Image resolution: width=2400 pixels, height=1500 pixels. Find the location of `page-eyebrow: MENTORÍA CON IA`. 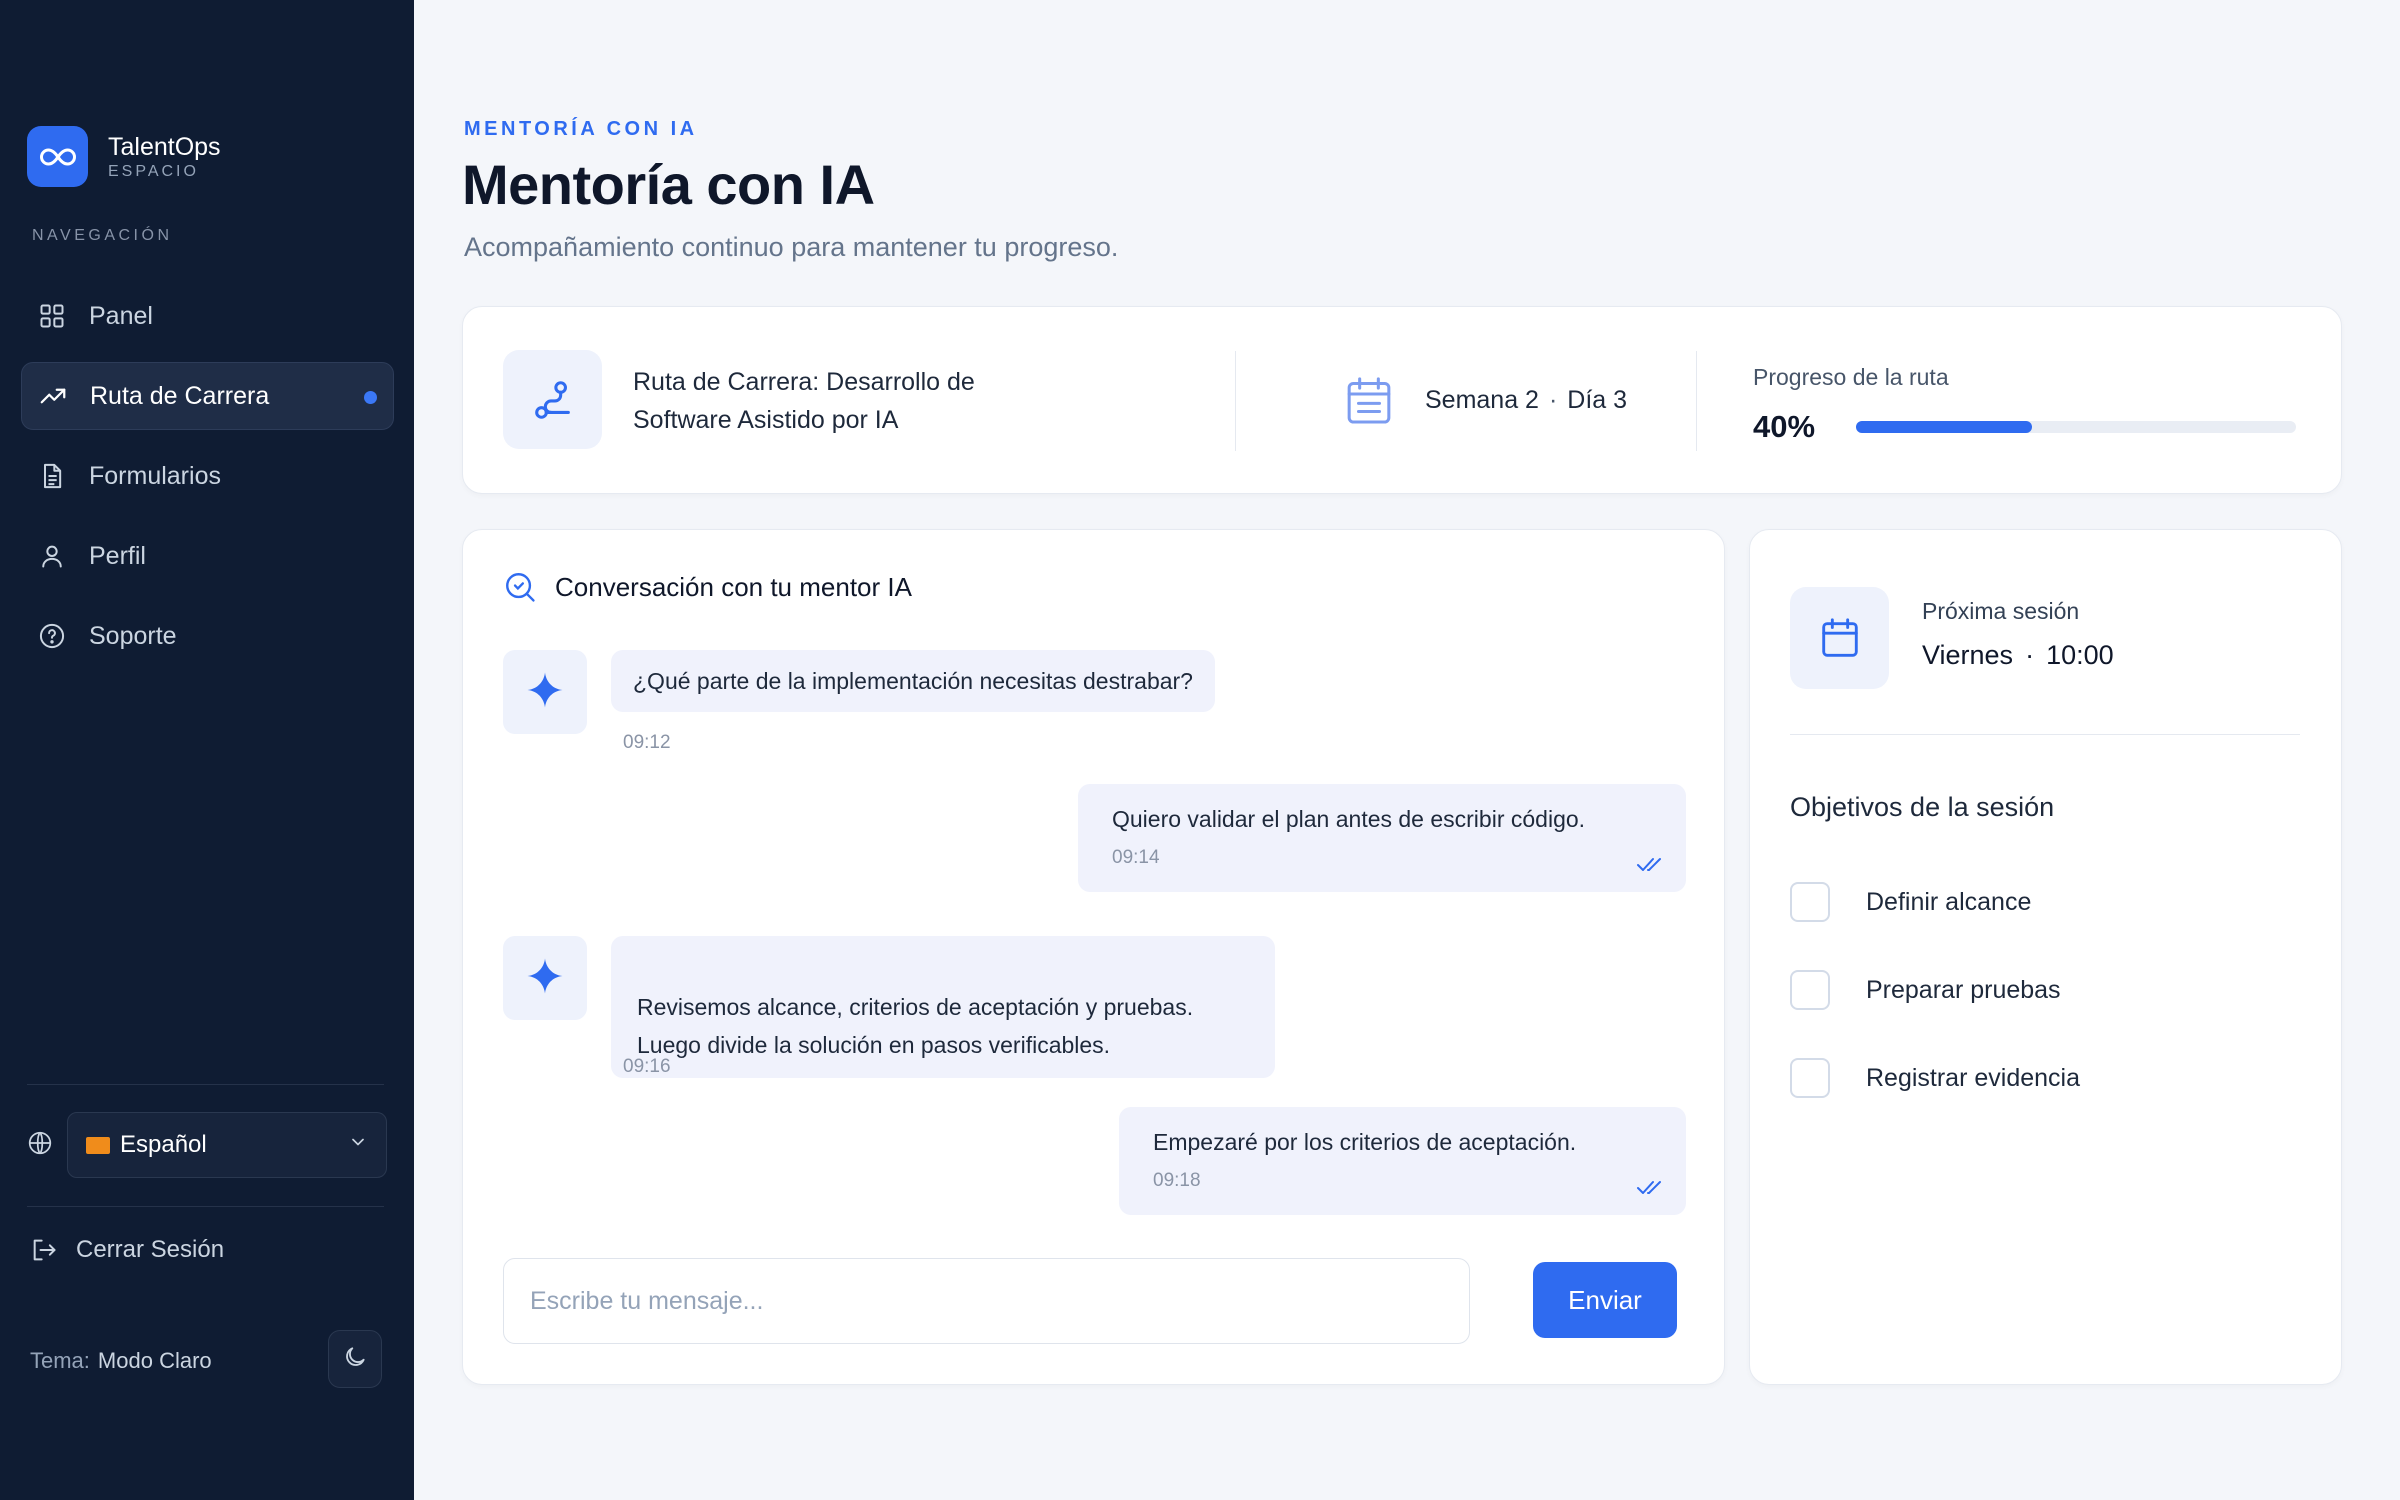

page-eyebrow: MENTORÍA CON IA is located at coordinates (581, 129).